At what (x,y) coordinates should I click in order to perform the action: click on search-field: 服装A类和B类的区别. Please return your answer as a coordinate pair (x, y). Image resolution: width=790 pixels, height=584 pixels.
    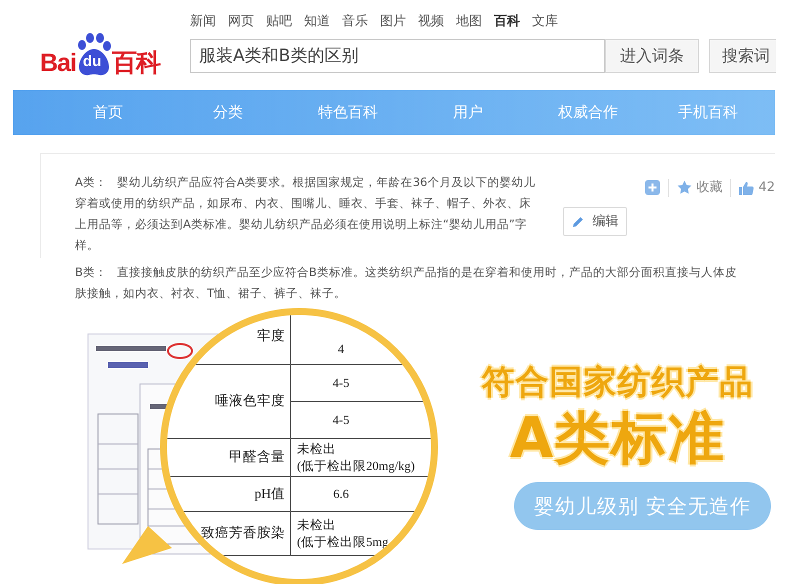
    Looking at the image, I should click on (397, 55).